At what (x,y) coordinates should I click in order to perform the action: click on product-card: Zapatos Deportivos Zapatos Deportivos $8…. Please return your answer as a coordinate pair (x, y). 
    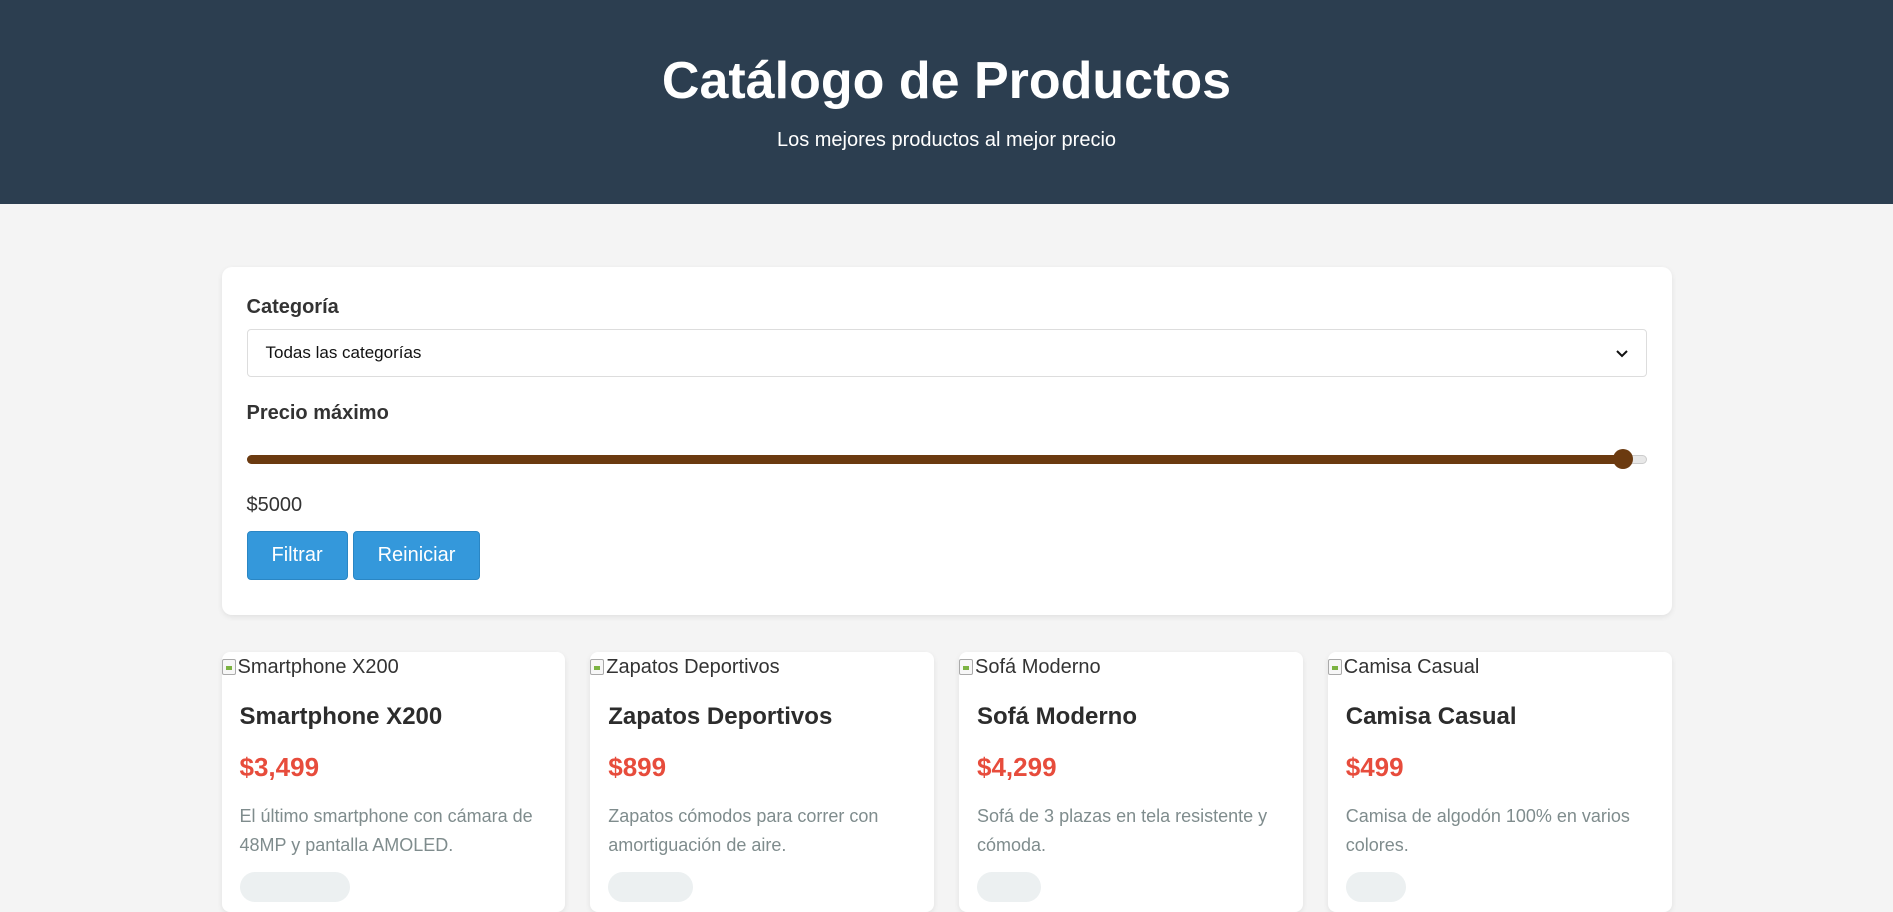
    Looking at the image, I should click on (762, 782).